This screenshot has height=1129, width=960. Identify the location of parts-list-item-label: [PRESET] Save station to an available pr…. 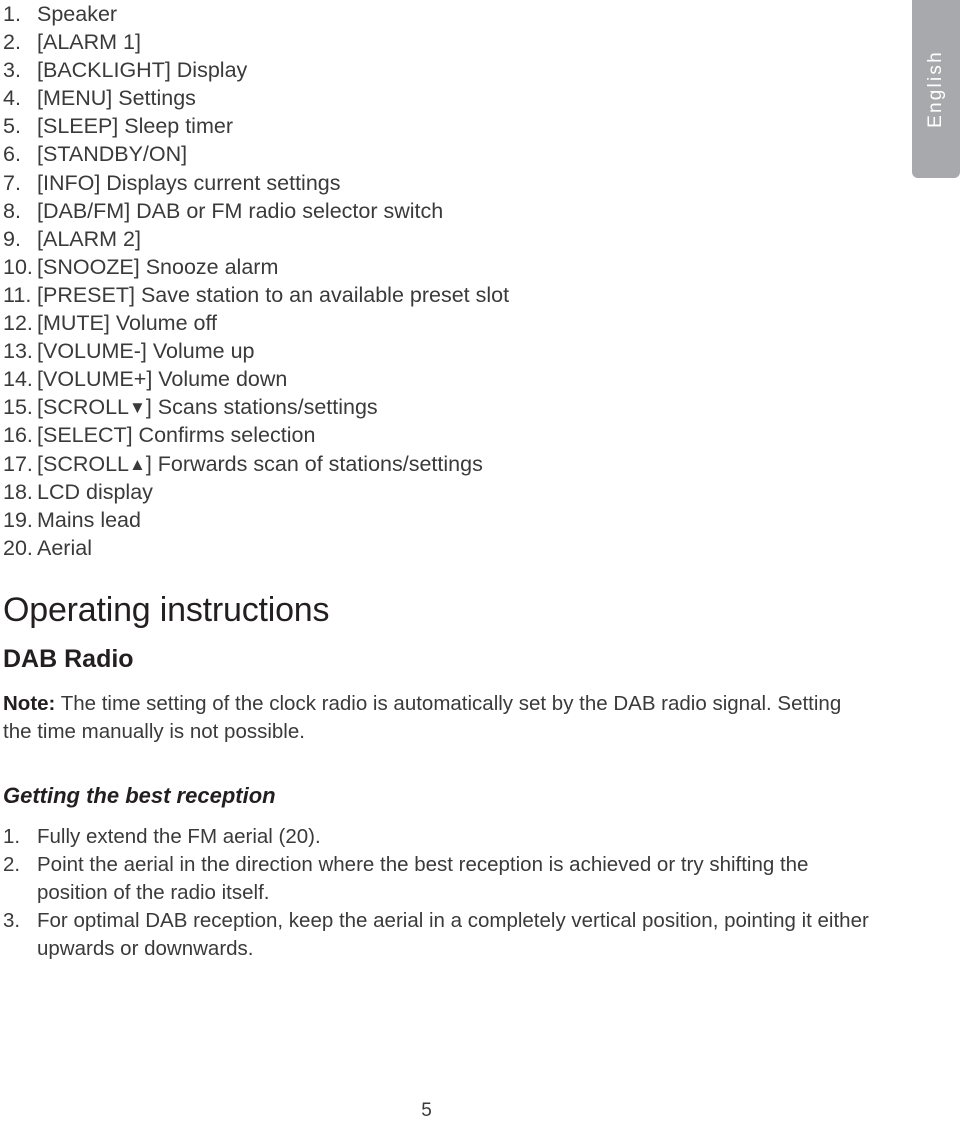
(273, 294).